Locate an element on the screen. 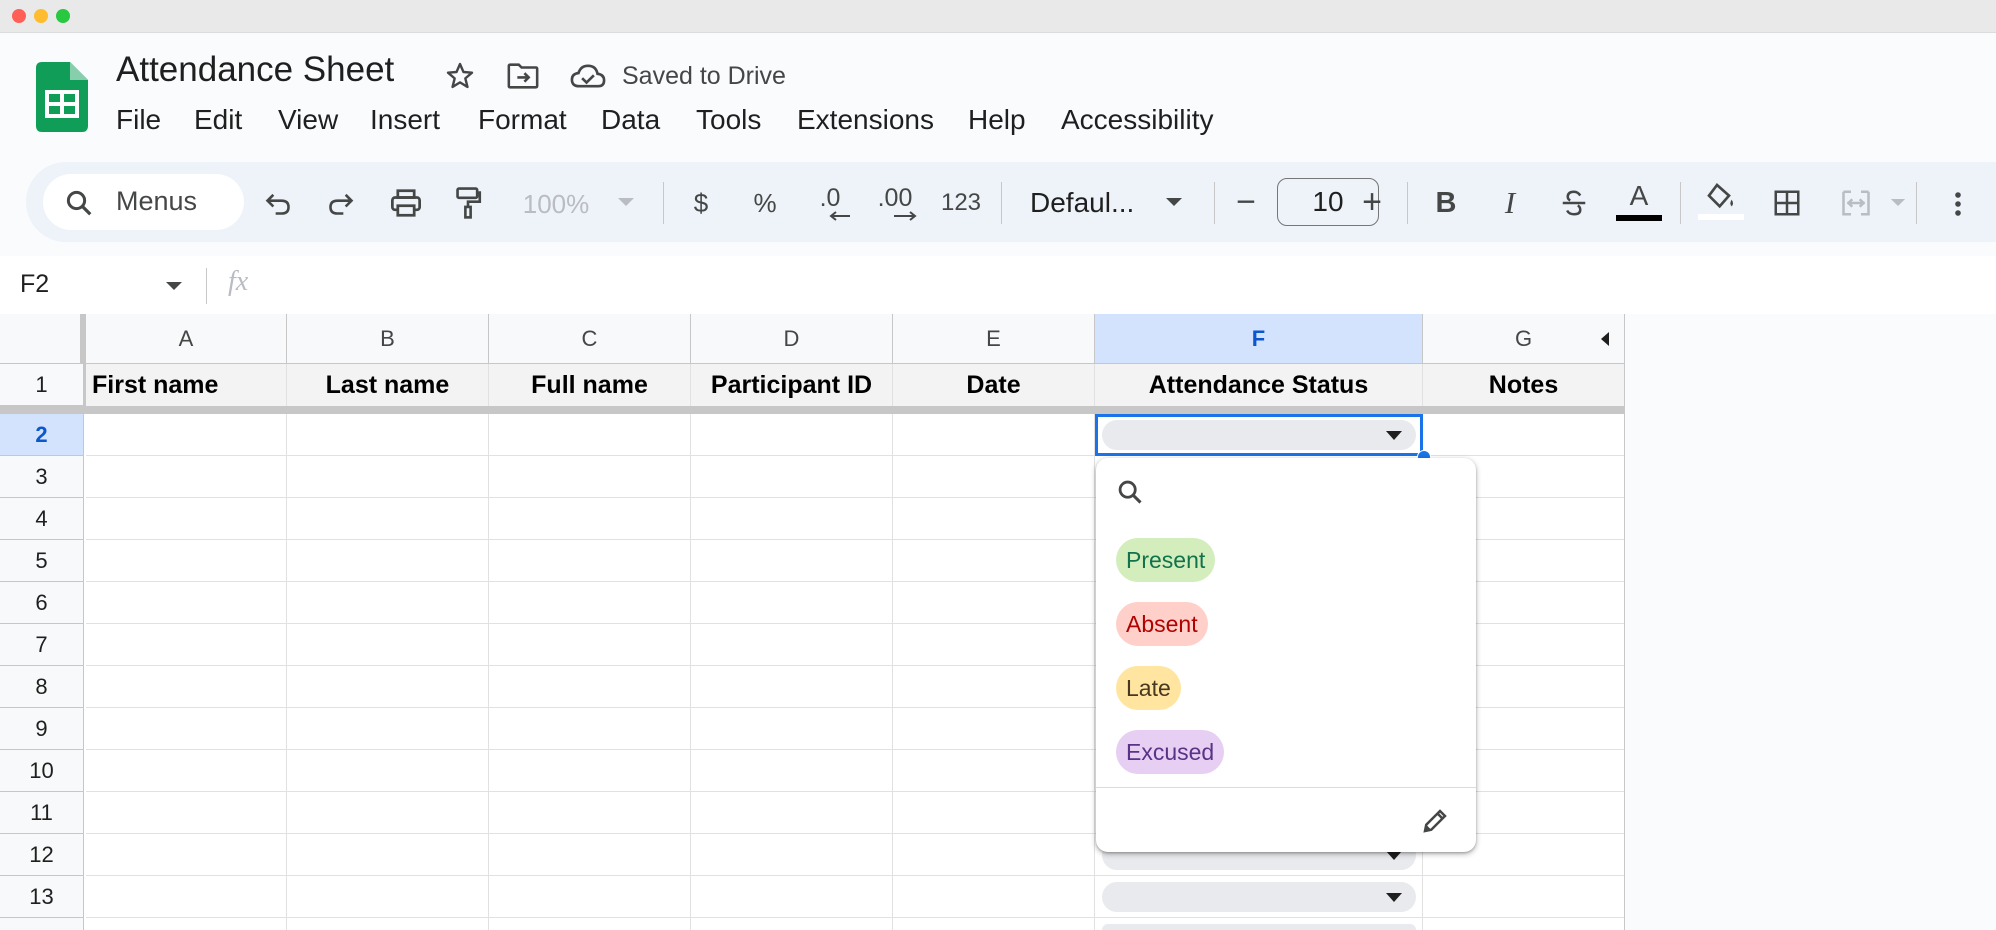  cloud-saved-icon is located at coordinates (588, 76).